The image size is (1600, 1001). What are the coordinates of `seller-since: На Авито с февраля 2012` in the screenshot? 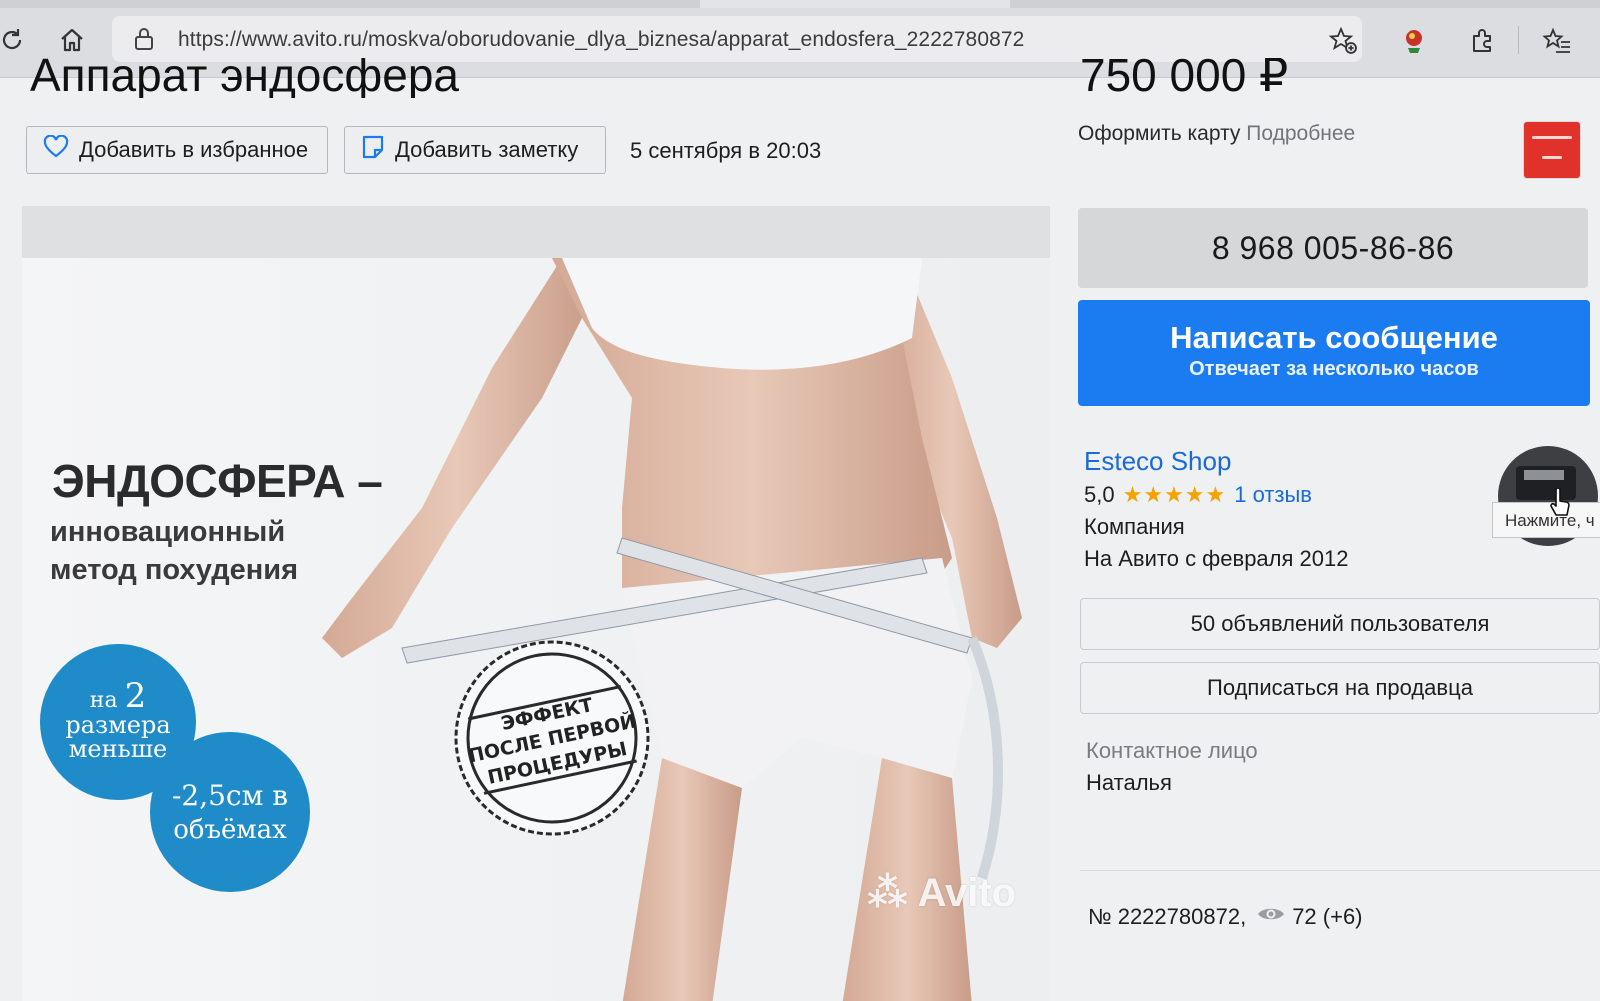 It's located at (1216, 558).